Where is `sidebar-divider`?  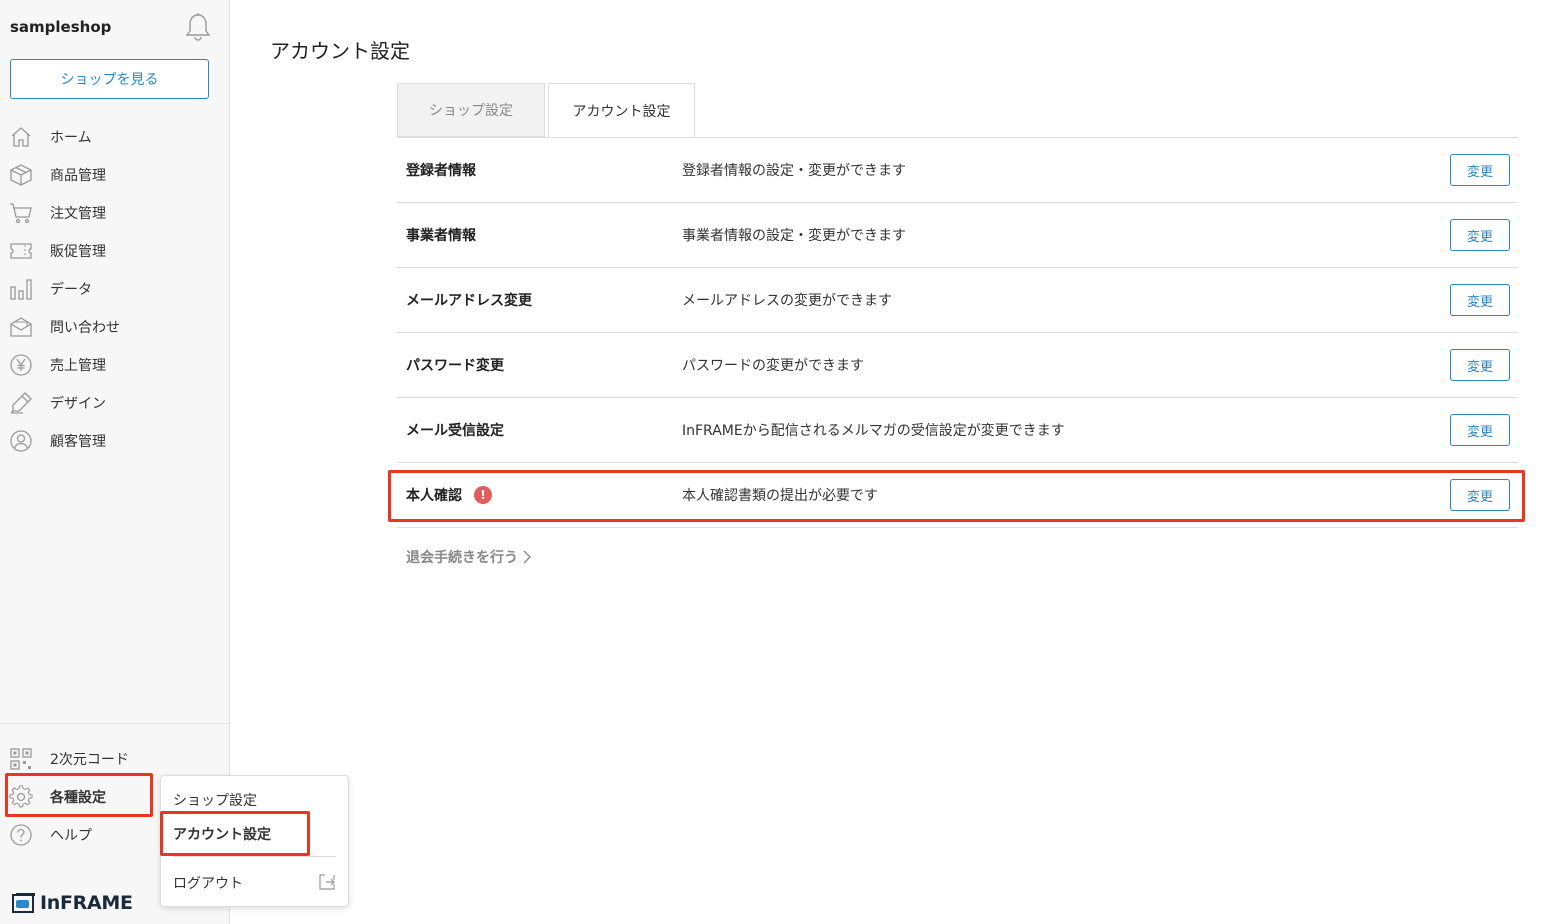
sidebar-divider is located at coordinates (114, 723).